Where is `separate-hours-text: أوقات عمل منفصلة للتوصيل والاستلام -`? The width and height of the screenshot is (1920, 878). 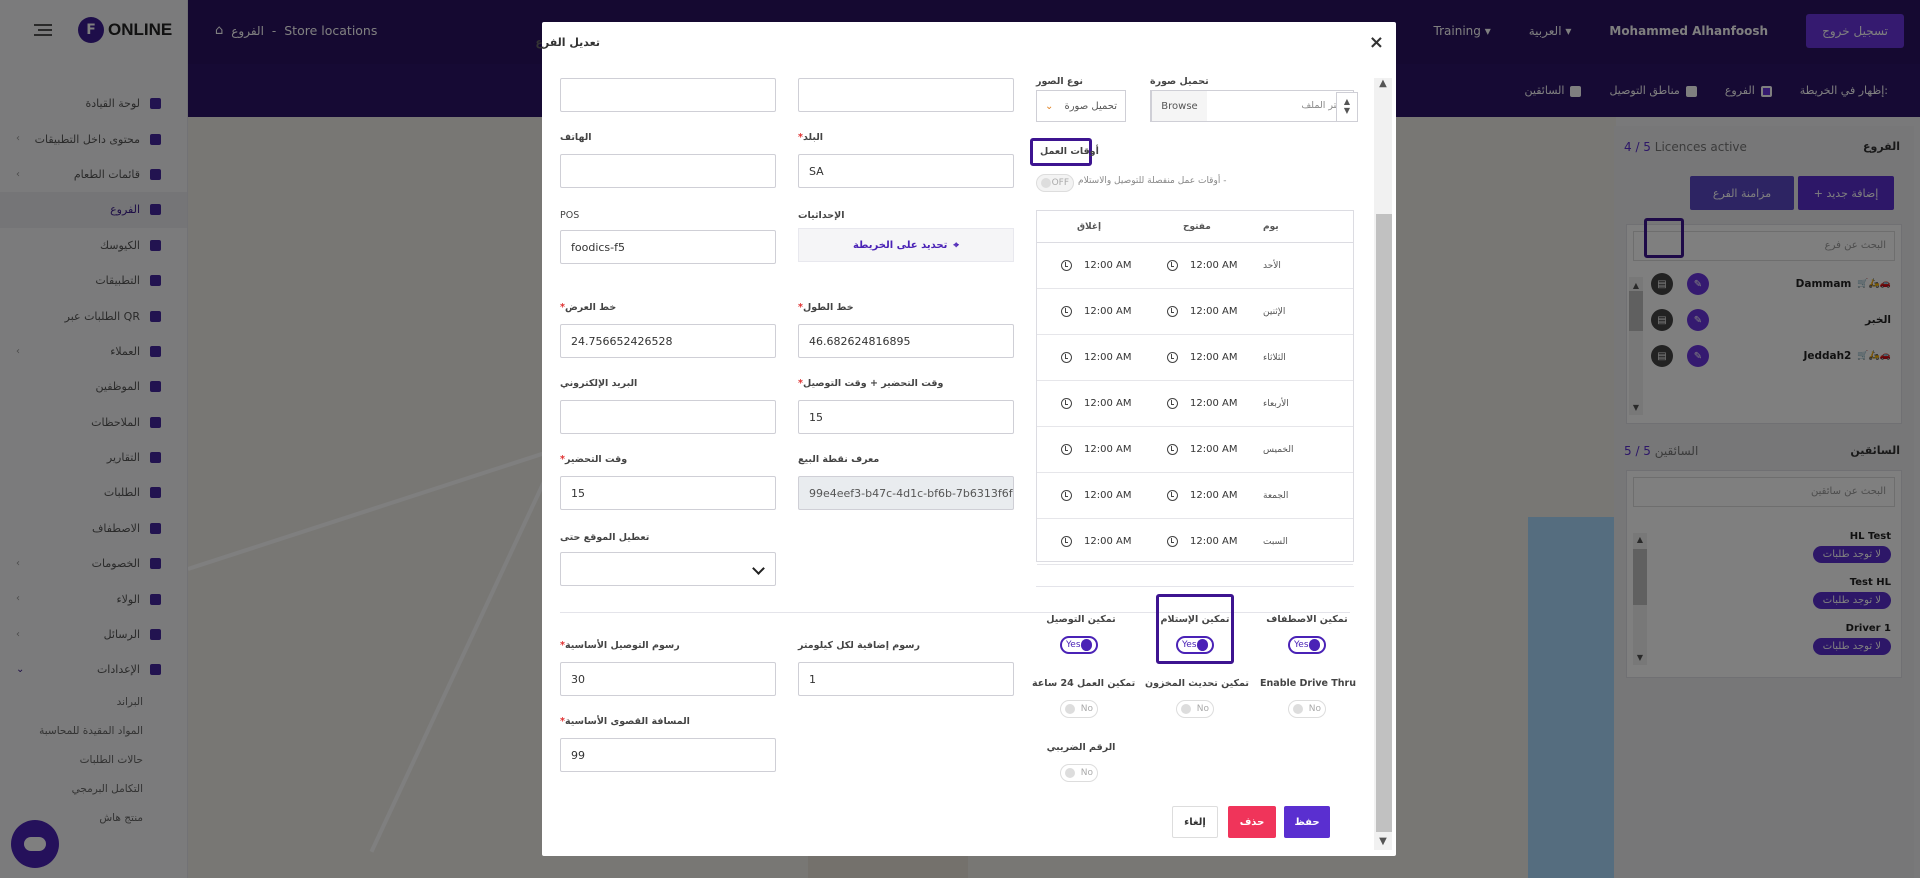 separate-hours-text: أوقات عمل منفصلة للتوصيل والاستلام - is located at coordinates (1152, 181).